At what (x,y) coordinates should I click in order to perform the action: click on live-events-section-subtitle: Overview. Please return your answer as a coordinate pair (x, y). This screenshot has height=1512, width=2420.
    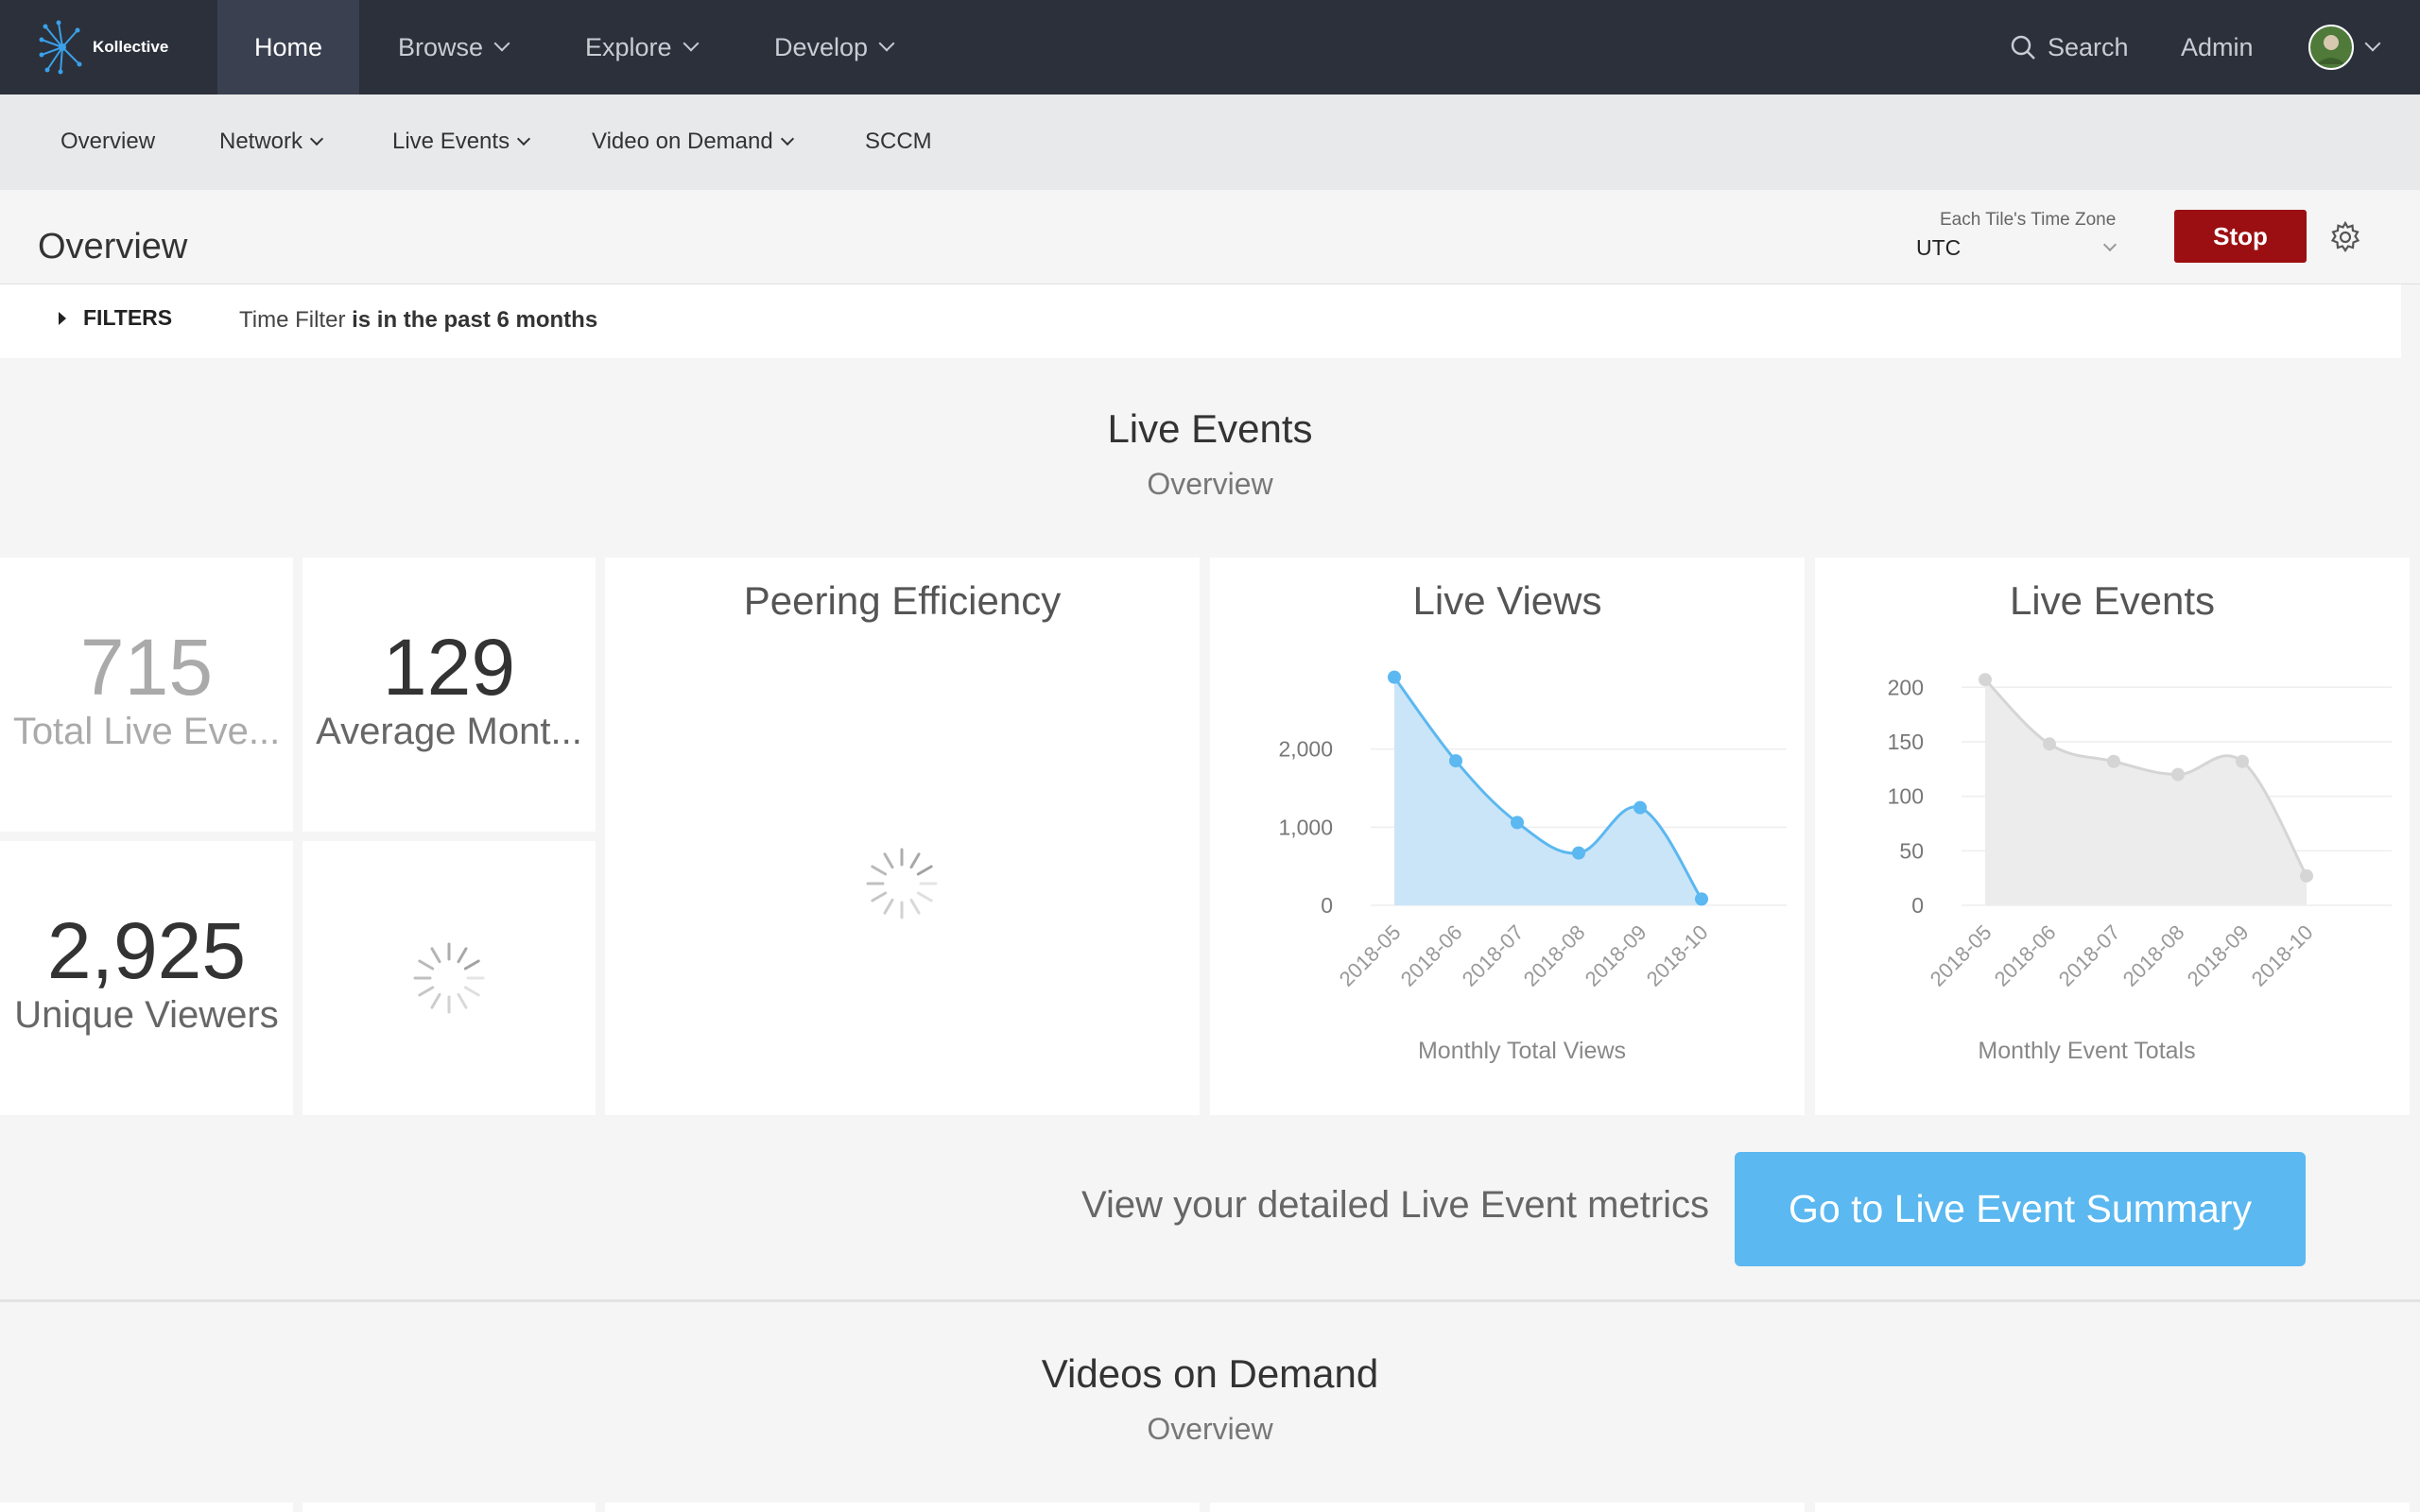
    Looking at the image, I should click on (1210, 484).